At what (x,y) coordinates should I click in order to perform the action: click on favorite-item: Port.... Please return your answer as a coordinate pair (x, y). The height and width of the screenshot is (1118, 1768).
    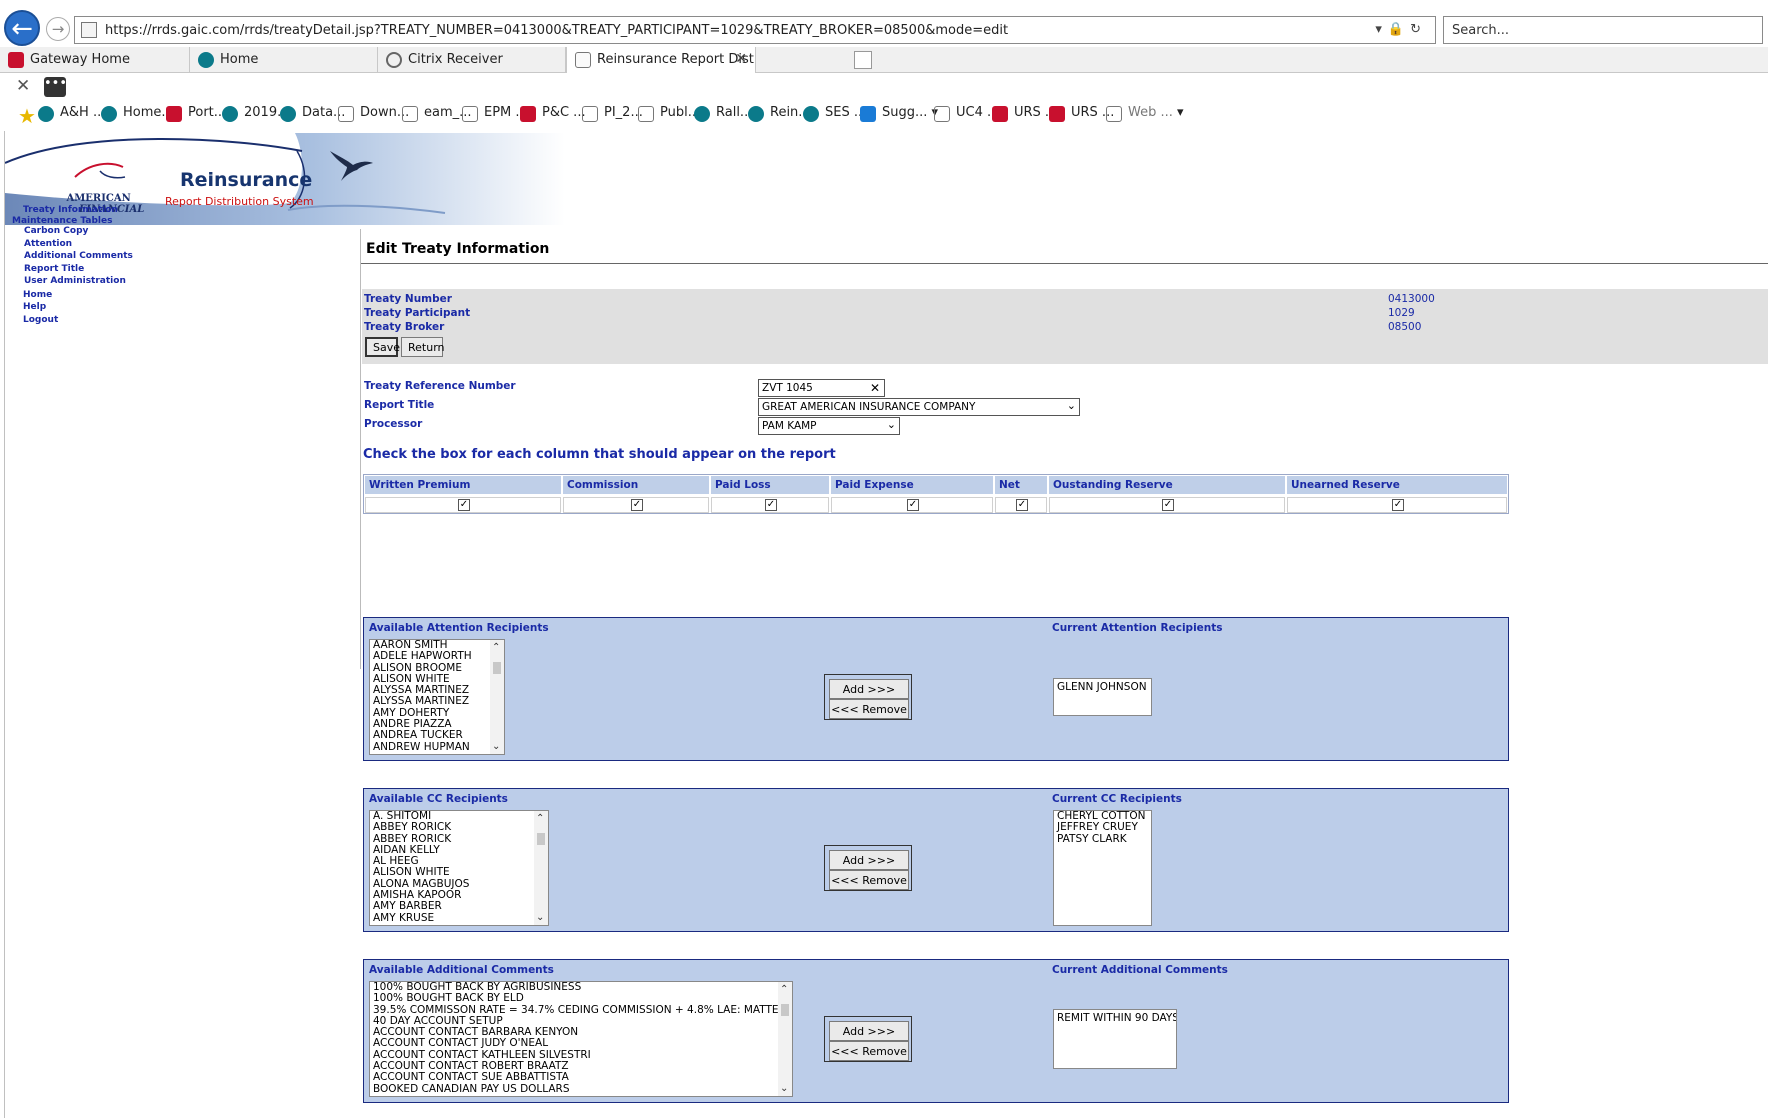
    Looking at the image, I should click on (196, 113).